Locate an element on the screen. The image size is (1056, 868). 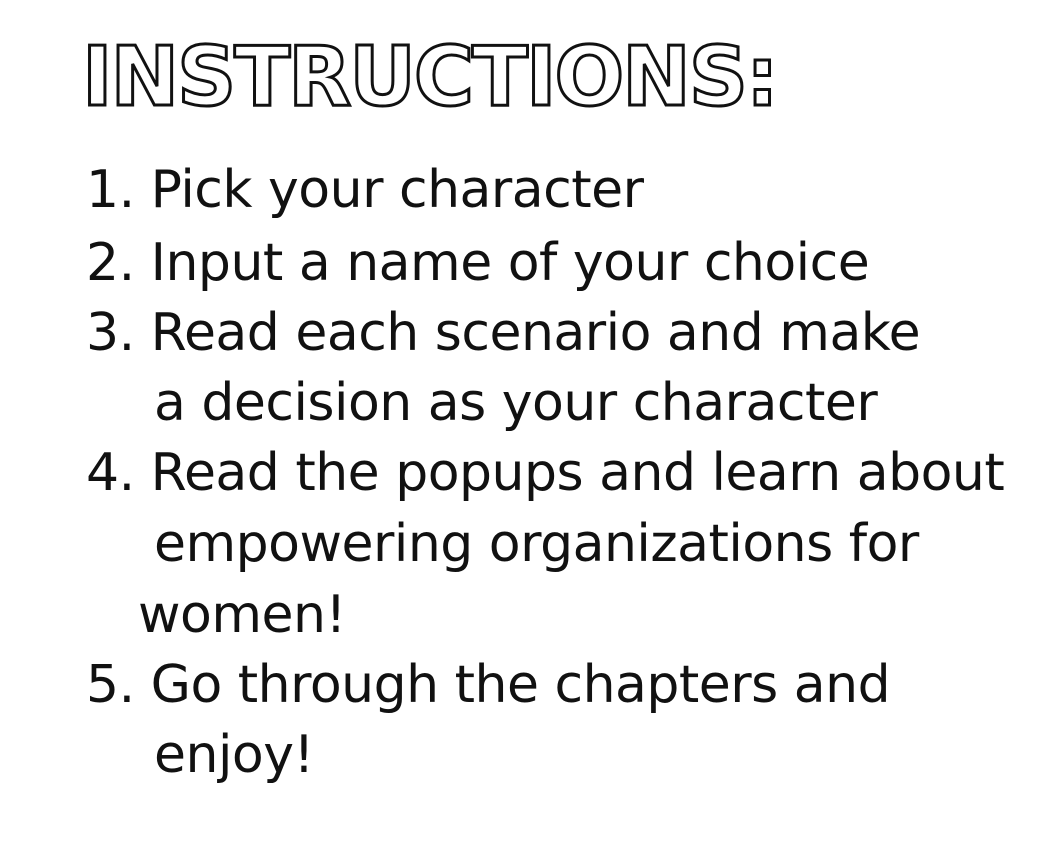
step-4-line: 4. Read the popups and learn about is located at coordinates (545, 473).